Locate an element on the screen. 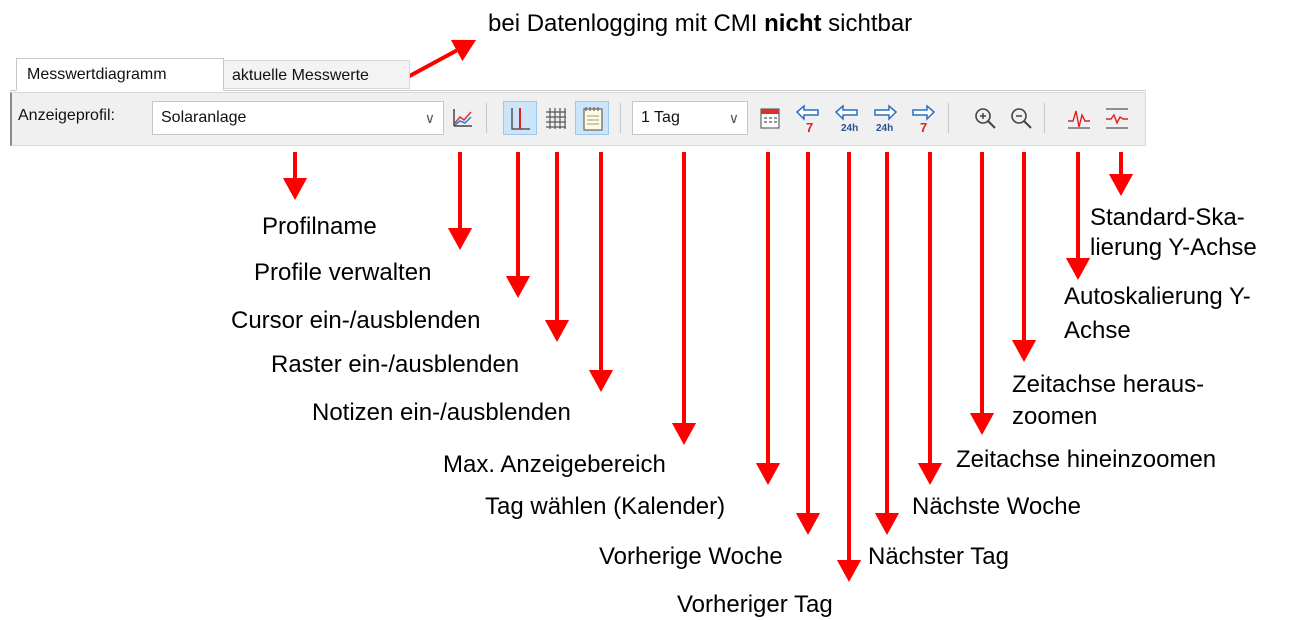 This screenshot has height=620, width=1306. standard-scale-button is located at coordinates (1117, 118).